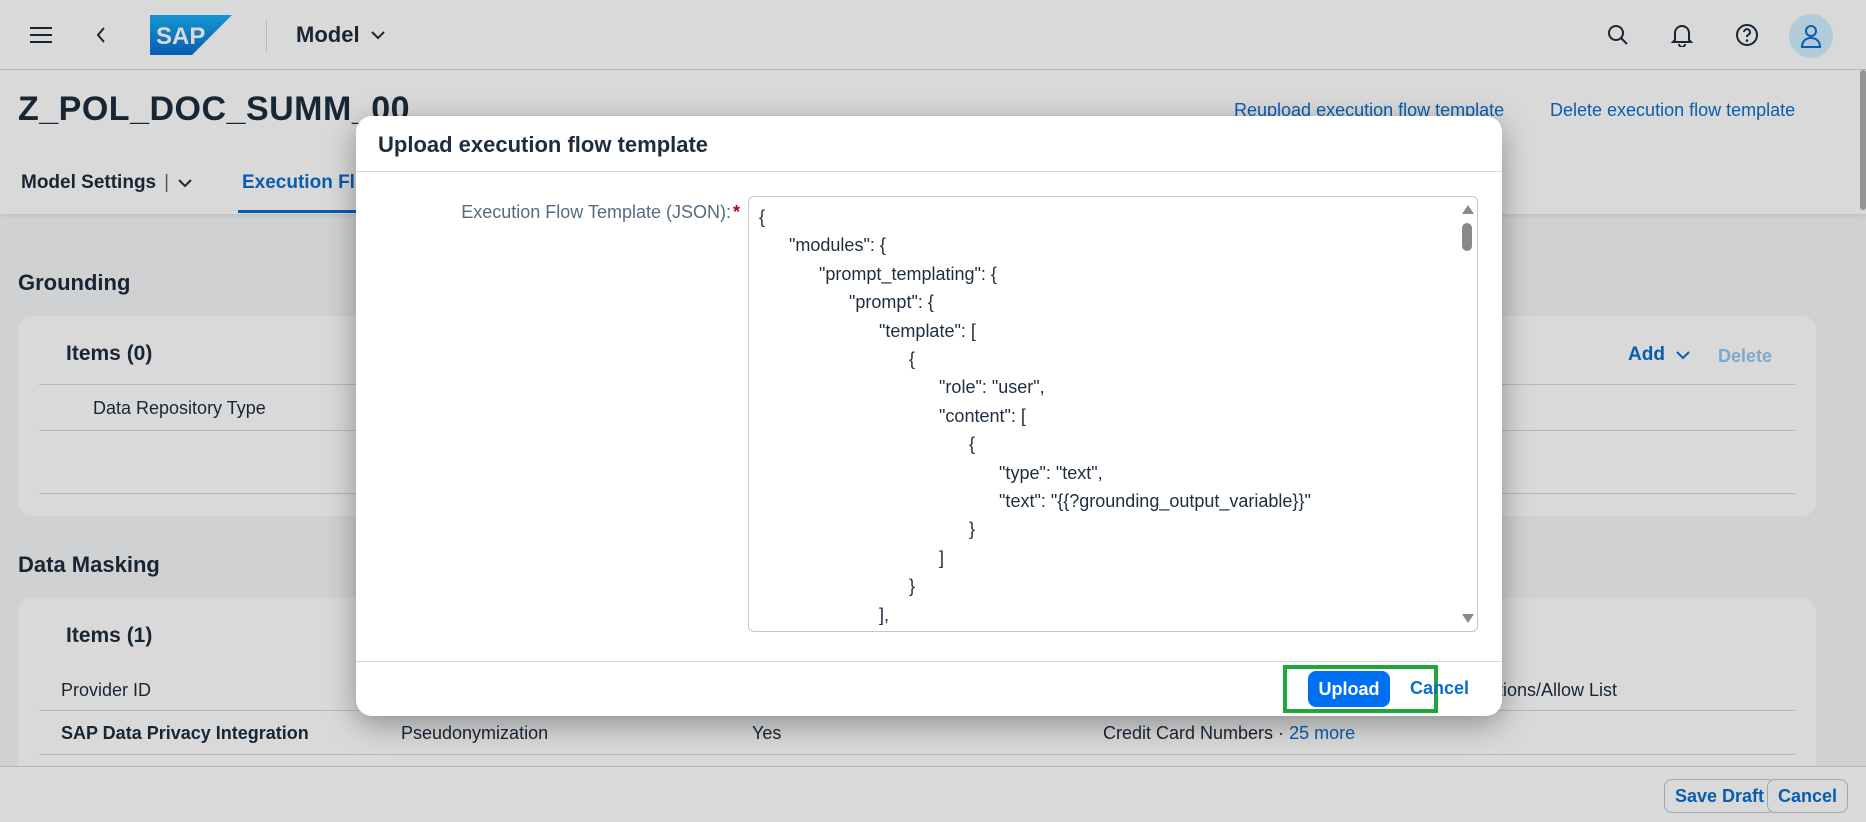 The height and width of the screenshot is (822, 1866). Describe the element at coordinates (1467, 414) in the screenshot. I see `textarea-scrollbar` at that location.